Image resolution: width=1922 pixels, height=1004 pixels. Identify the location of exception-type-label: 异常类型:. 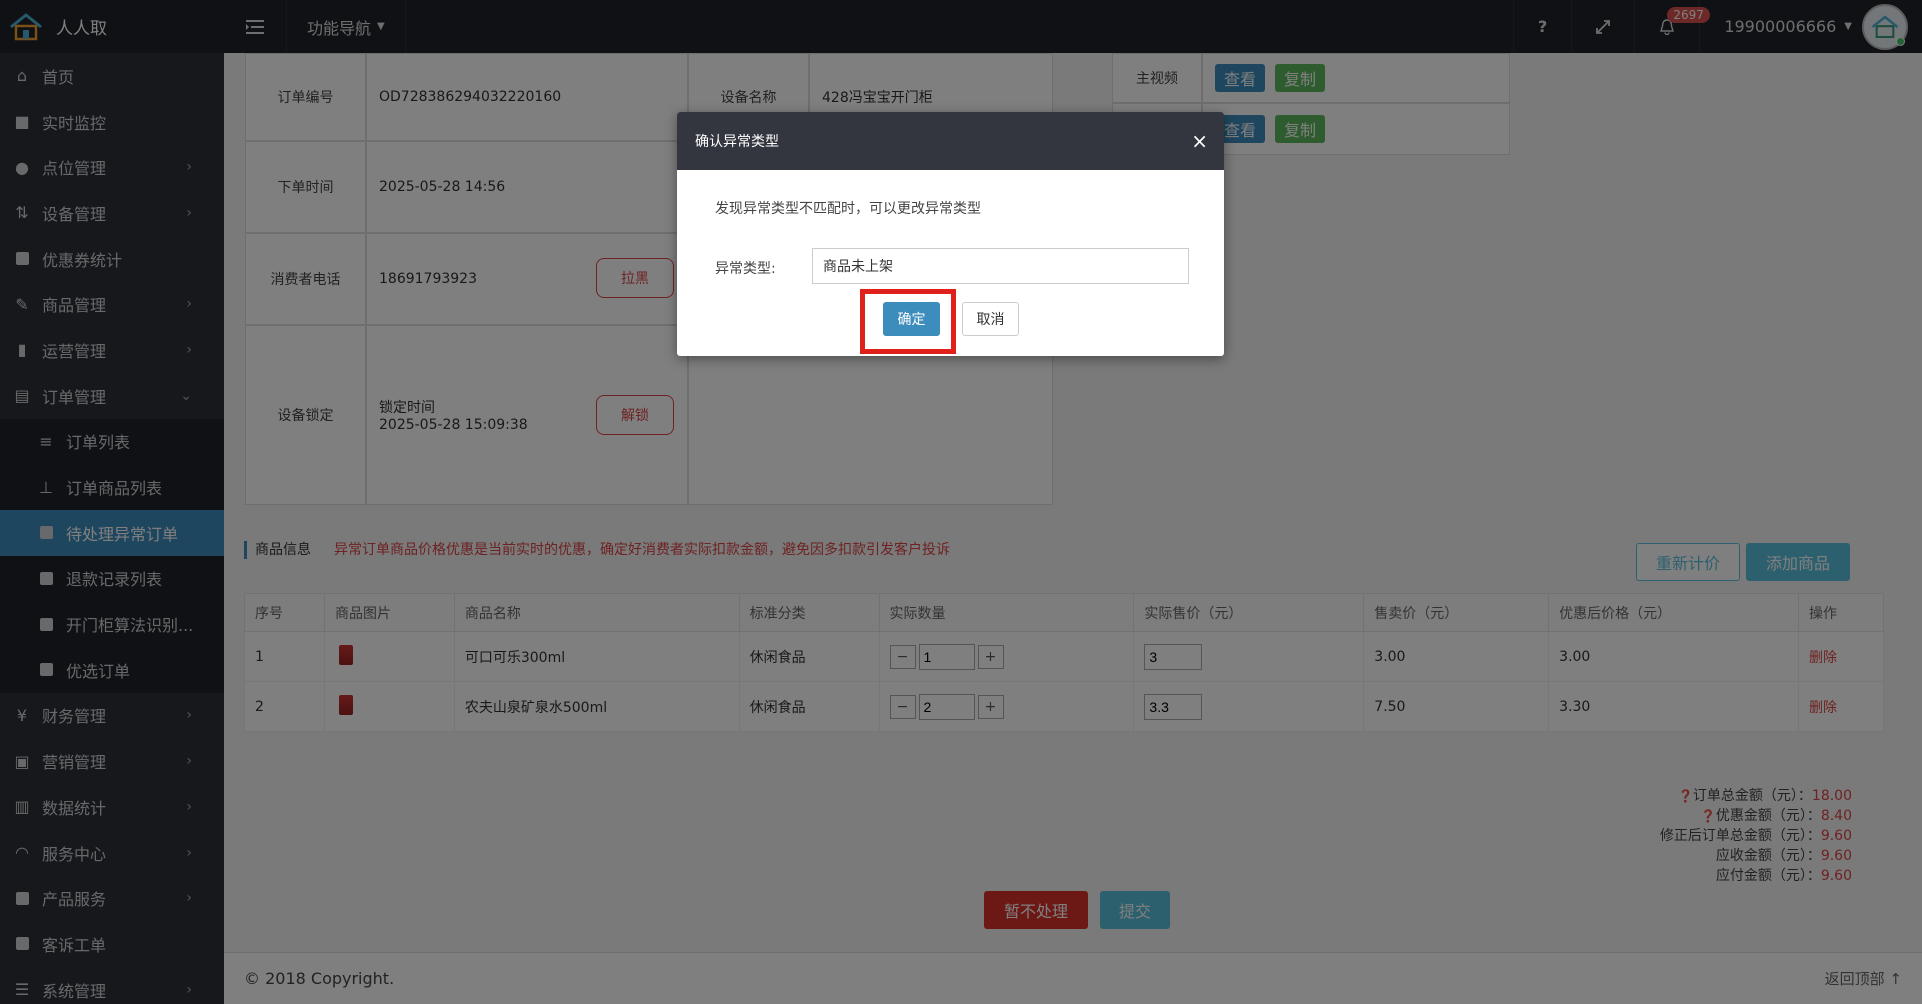
(745, 269).